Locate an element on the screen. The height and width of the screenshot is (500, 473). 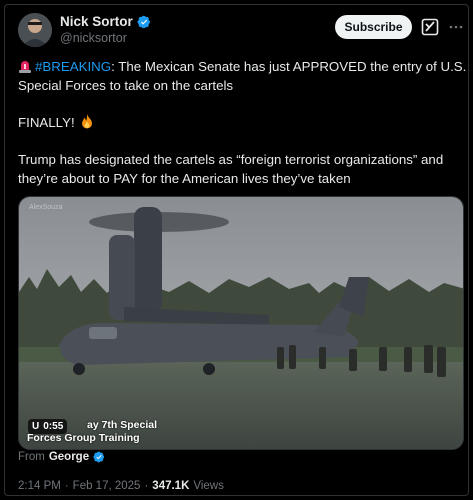
tweet-time: 2:14 PM is located at coordinates (39, 486).